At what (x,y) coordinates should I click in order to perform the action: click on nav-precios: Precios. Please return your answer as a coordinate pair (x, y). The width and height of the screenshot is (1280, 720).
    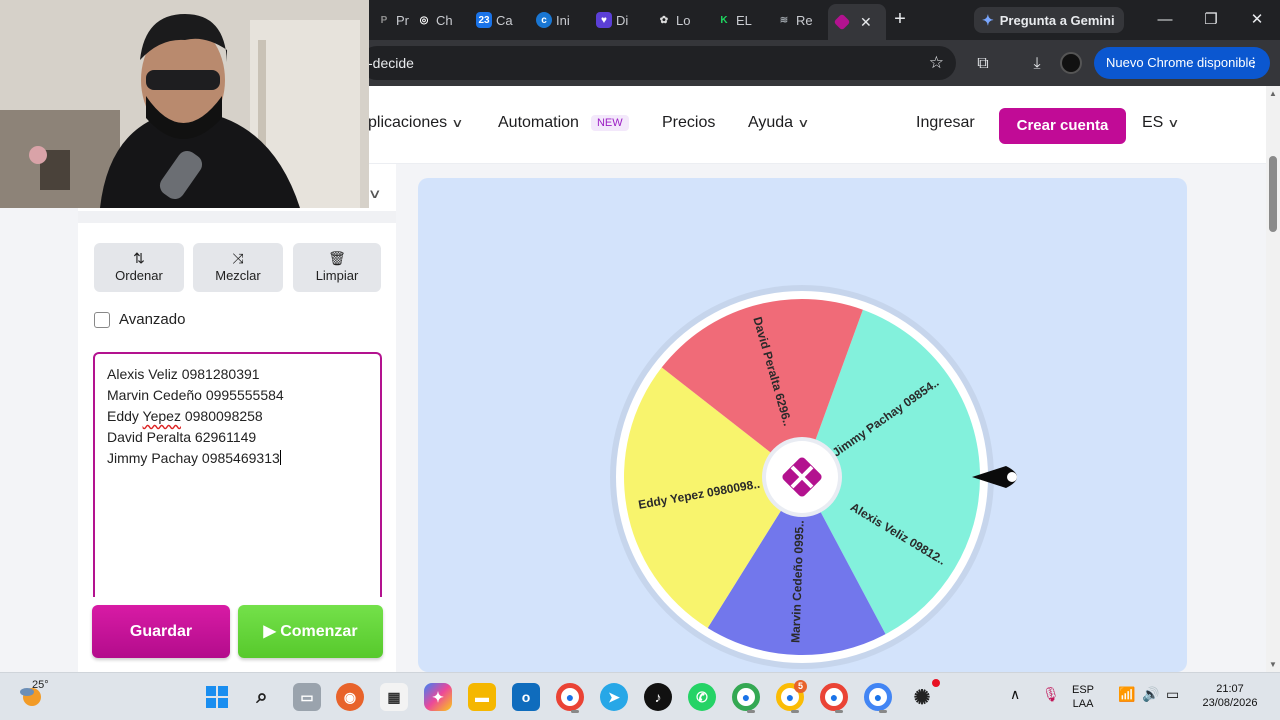
    Looking at the image, I should click on (688, 123).